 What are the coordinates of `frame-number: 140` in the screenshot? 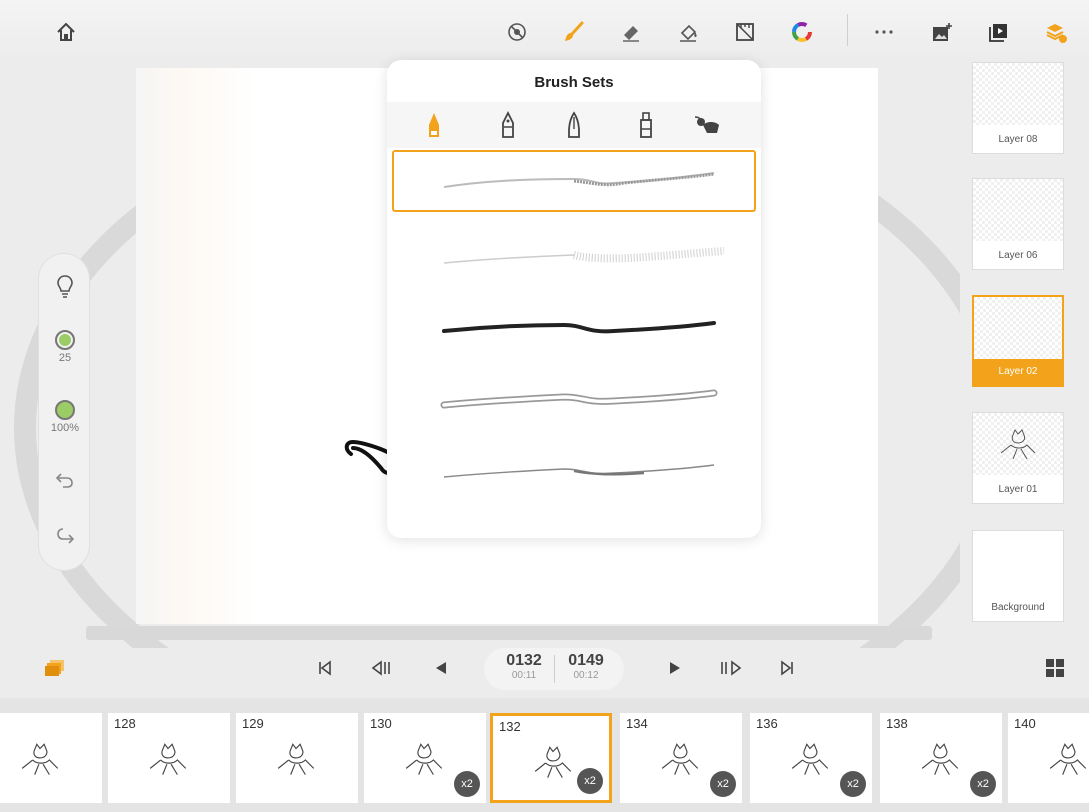 It's located at (1025, 723).